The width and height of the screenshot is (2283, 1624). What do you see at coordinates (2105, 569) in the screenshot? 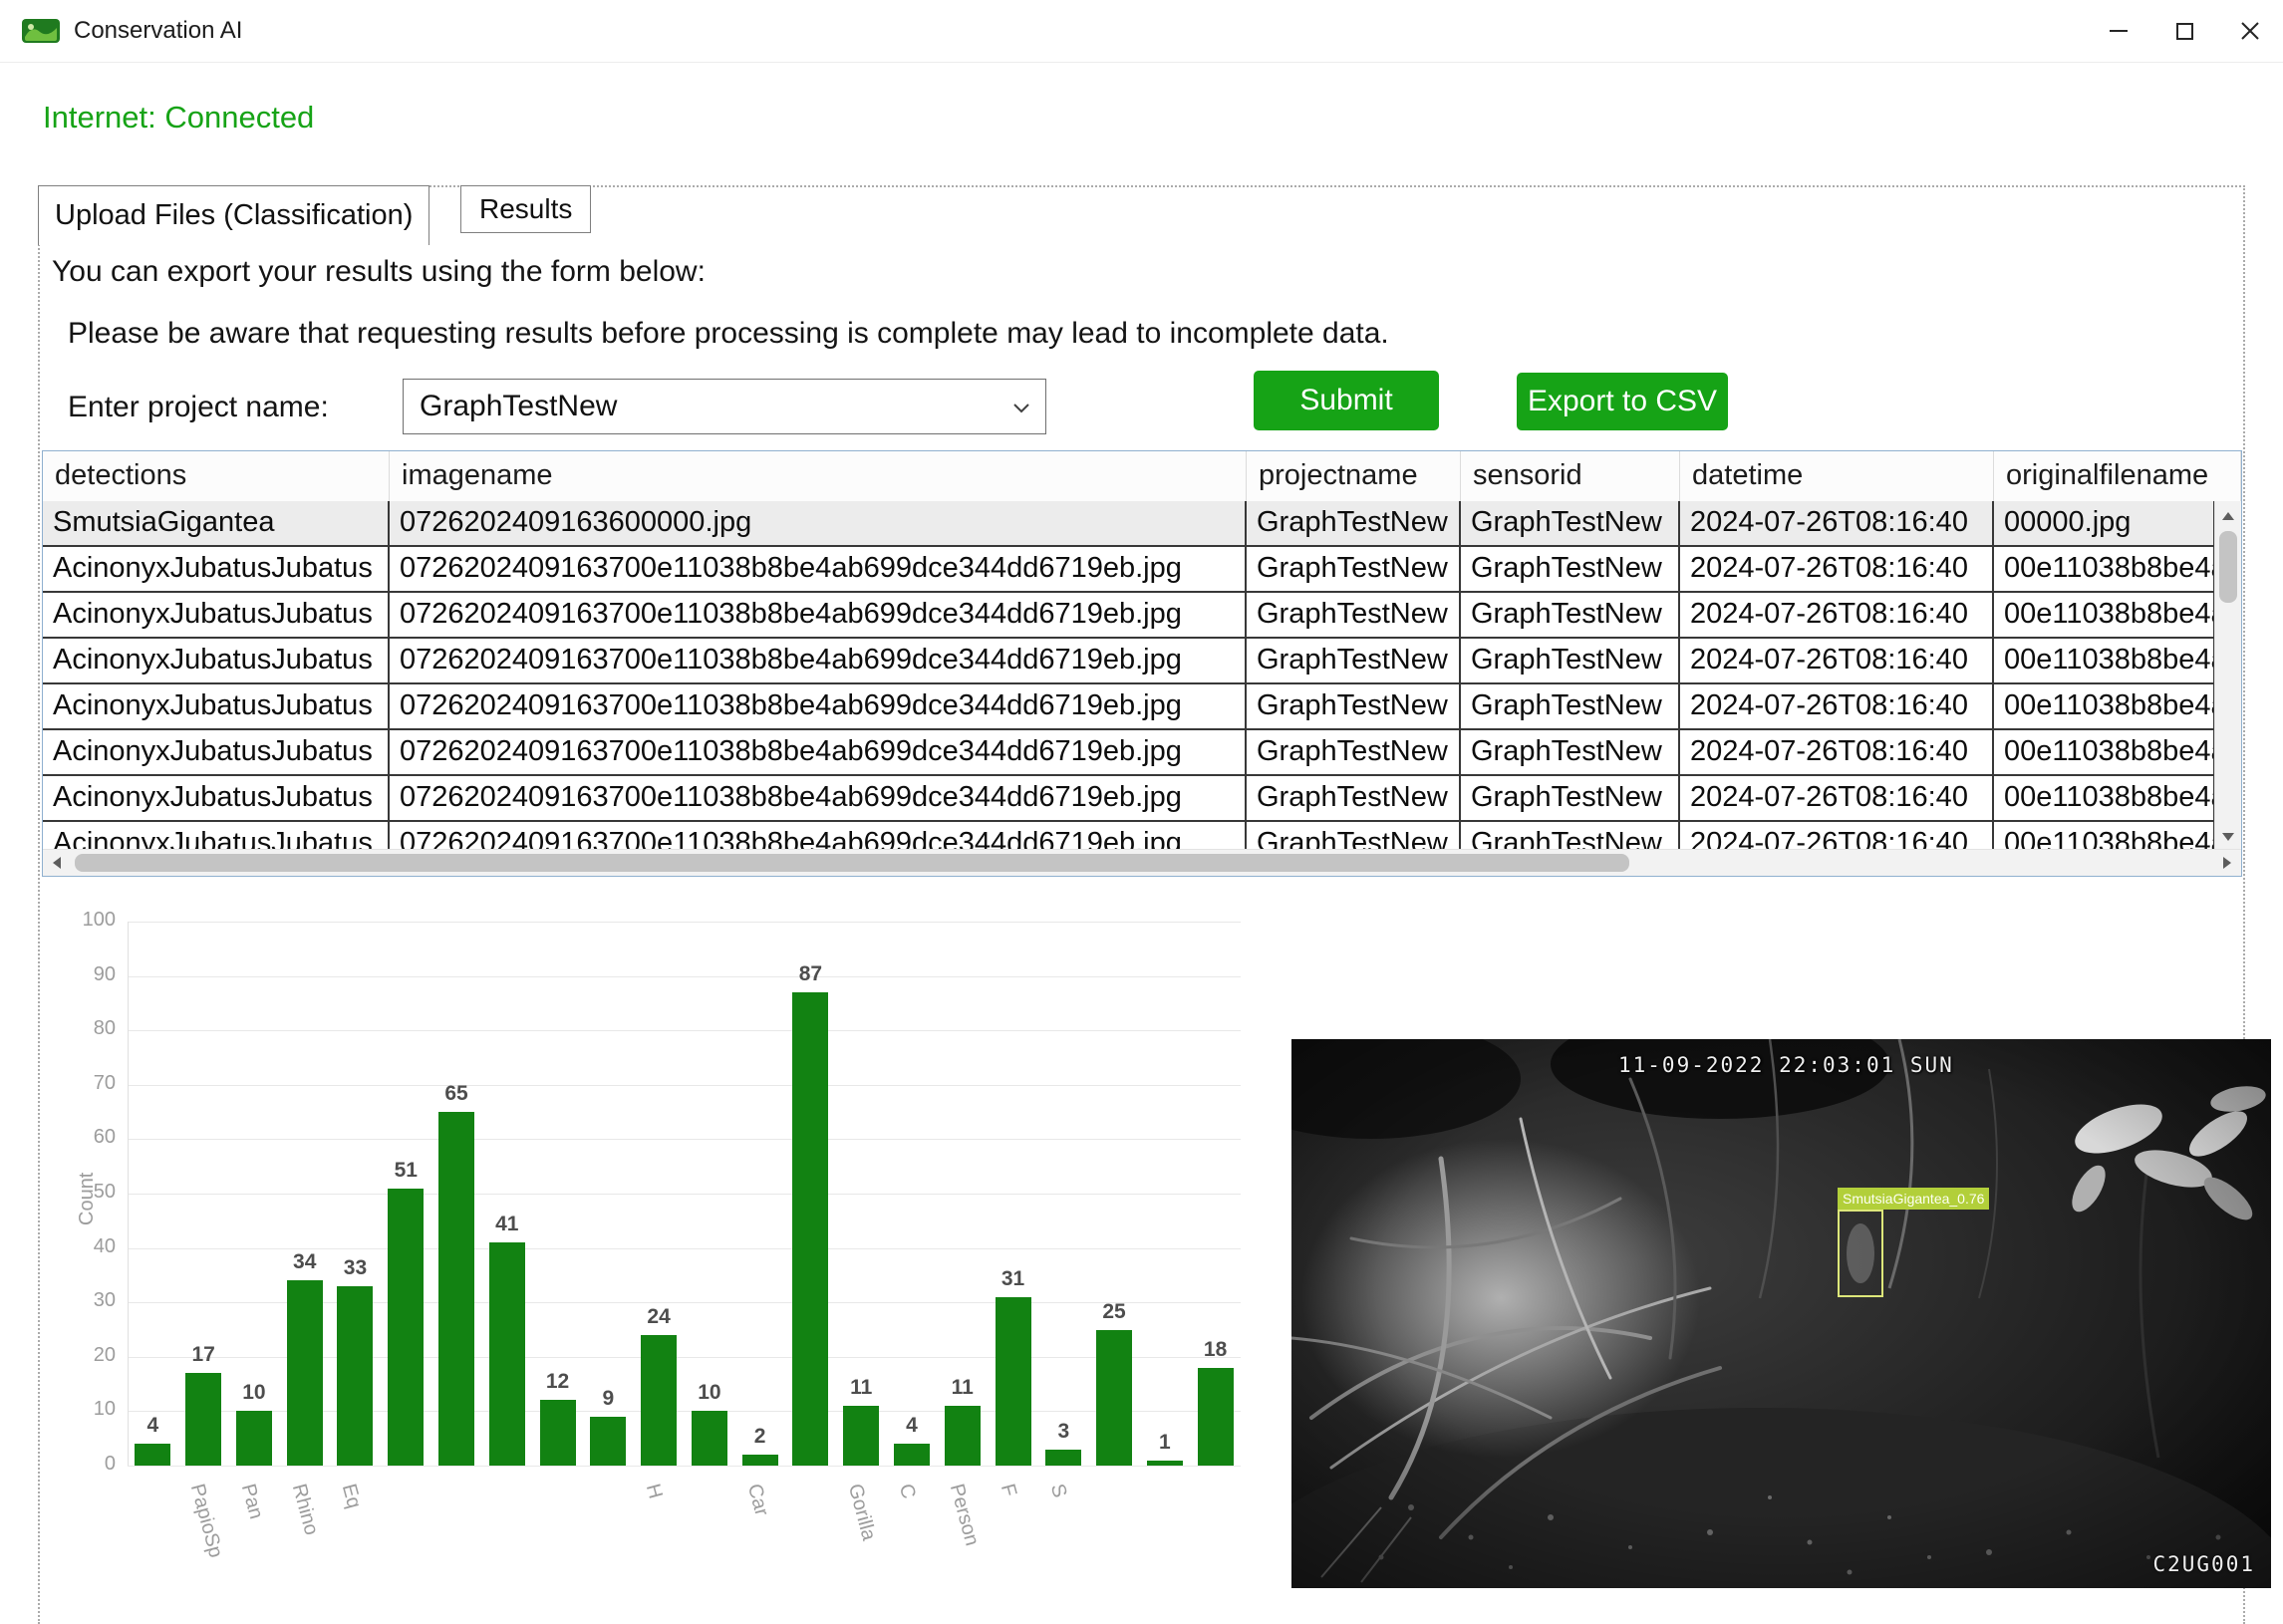
I see `table-cell: 00e11038b8be4ab699dce344dd6719eb.jpg` at bounding box center [2105, 569].